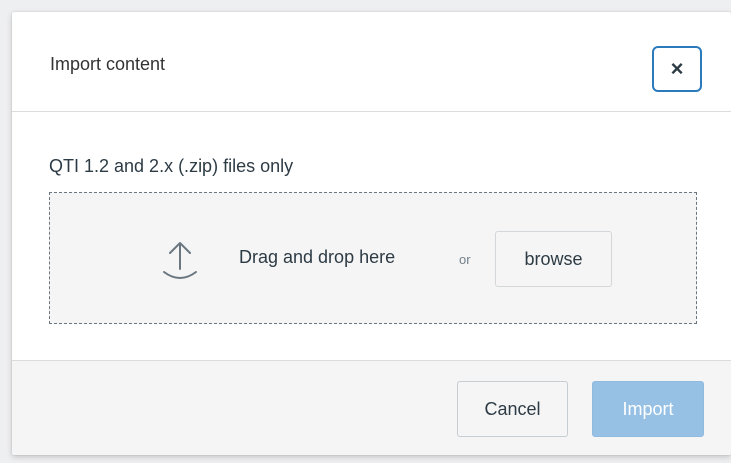  I want to click on dialog-title: Import content, so click(108, 64).